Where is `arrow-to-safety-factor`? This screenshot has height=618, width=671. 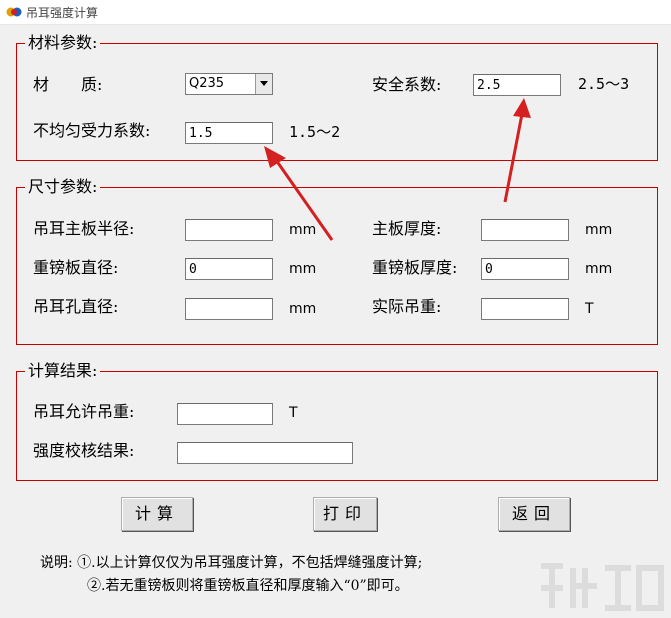 arrow-to-safety-factor is located at coordinates (517, 150).